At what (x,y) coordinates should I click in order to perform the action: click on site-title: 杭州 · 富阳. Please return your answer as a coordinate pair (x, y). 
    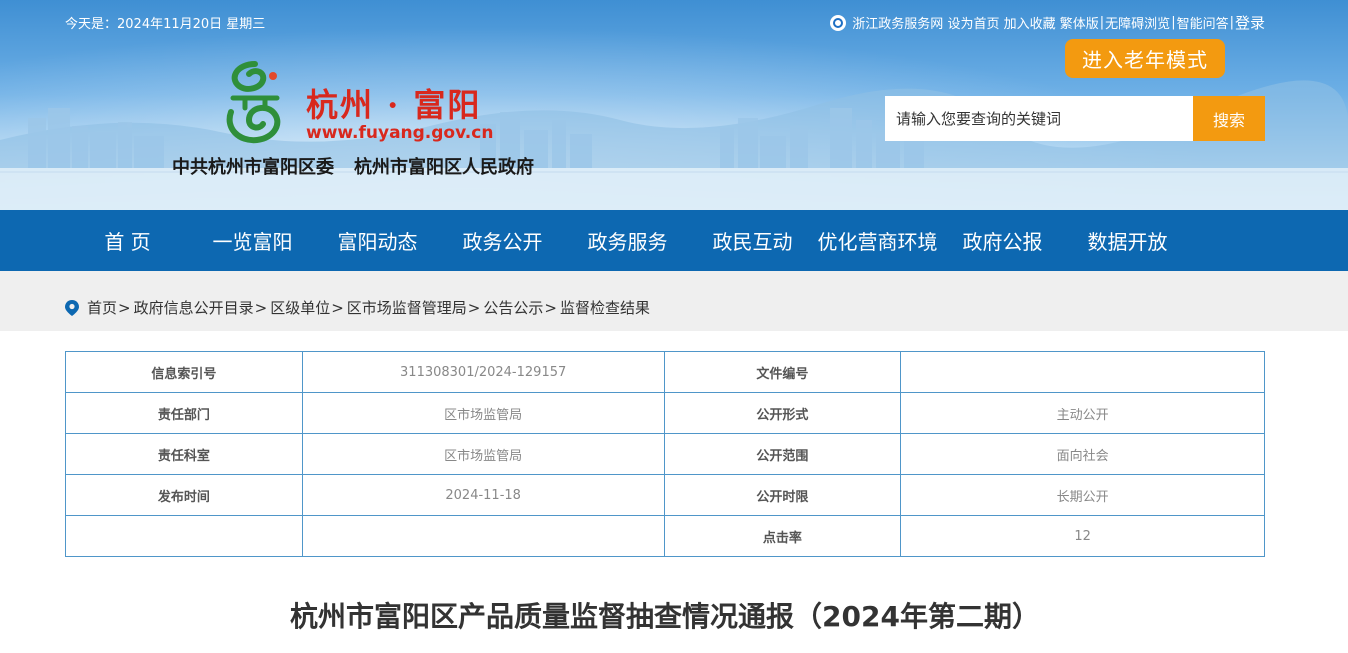
    Looking at the image, I should click on (394, 105).